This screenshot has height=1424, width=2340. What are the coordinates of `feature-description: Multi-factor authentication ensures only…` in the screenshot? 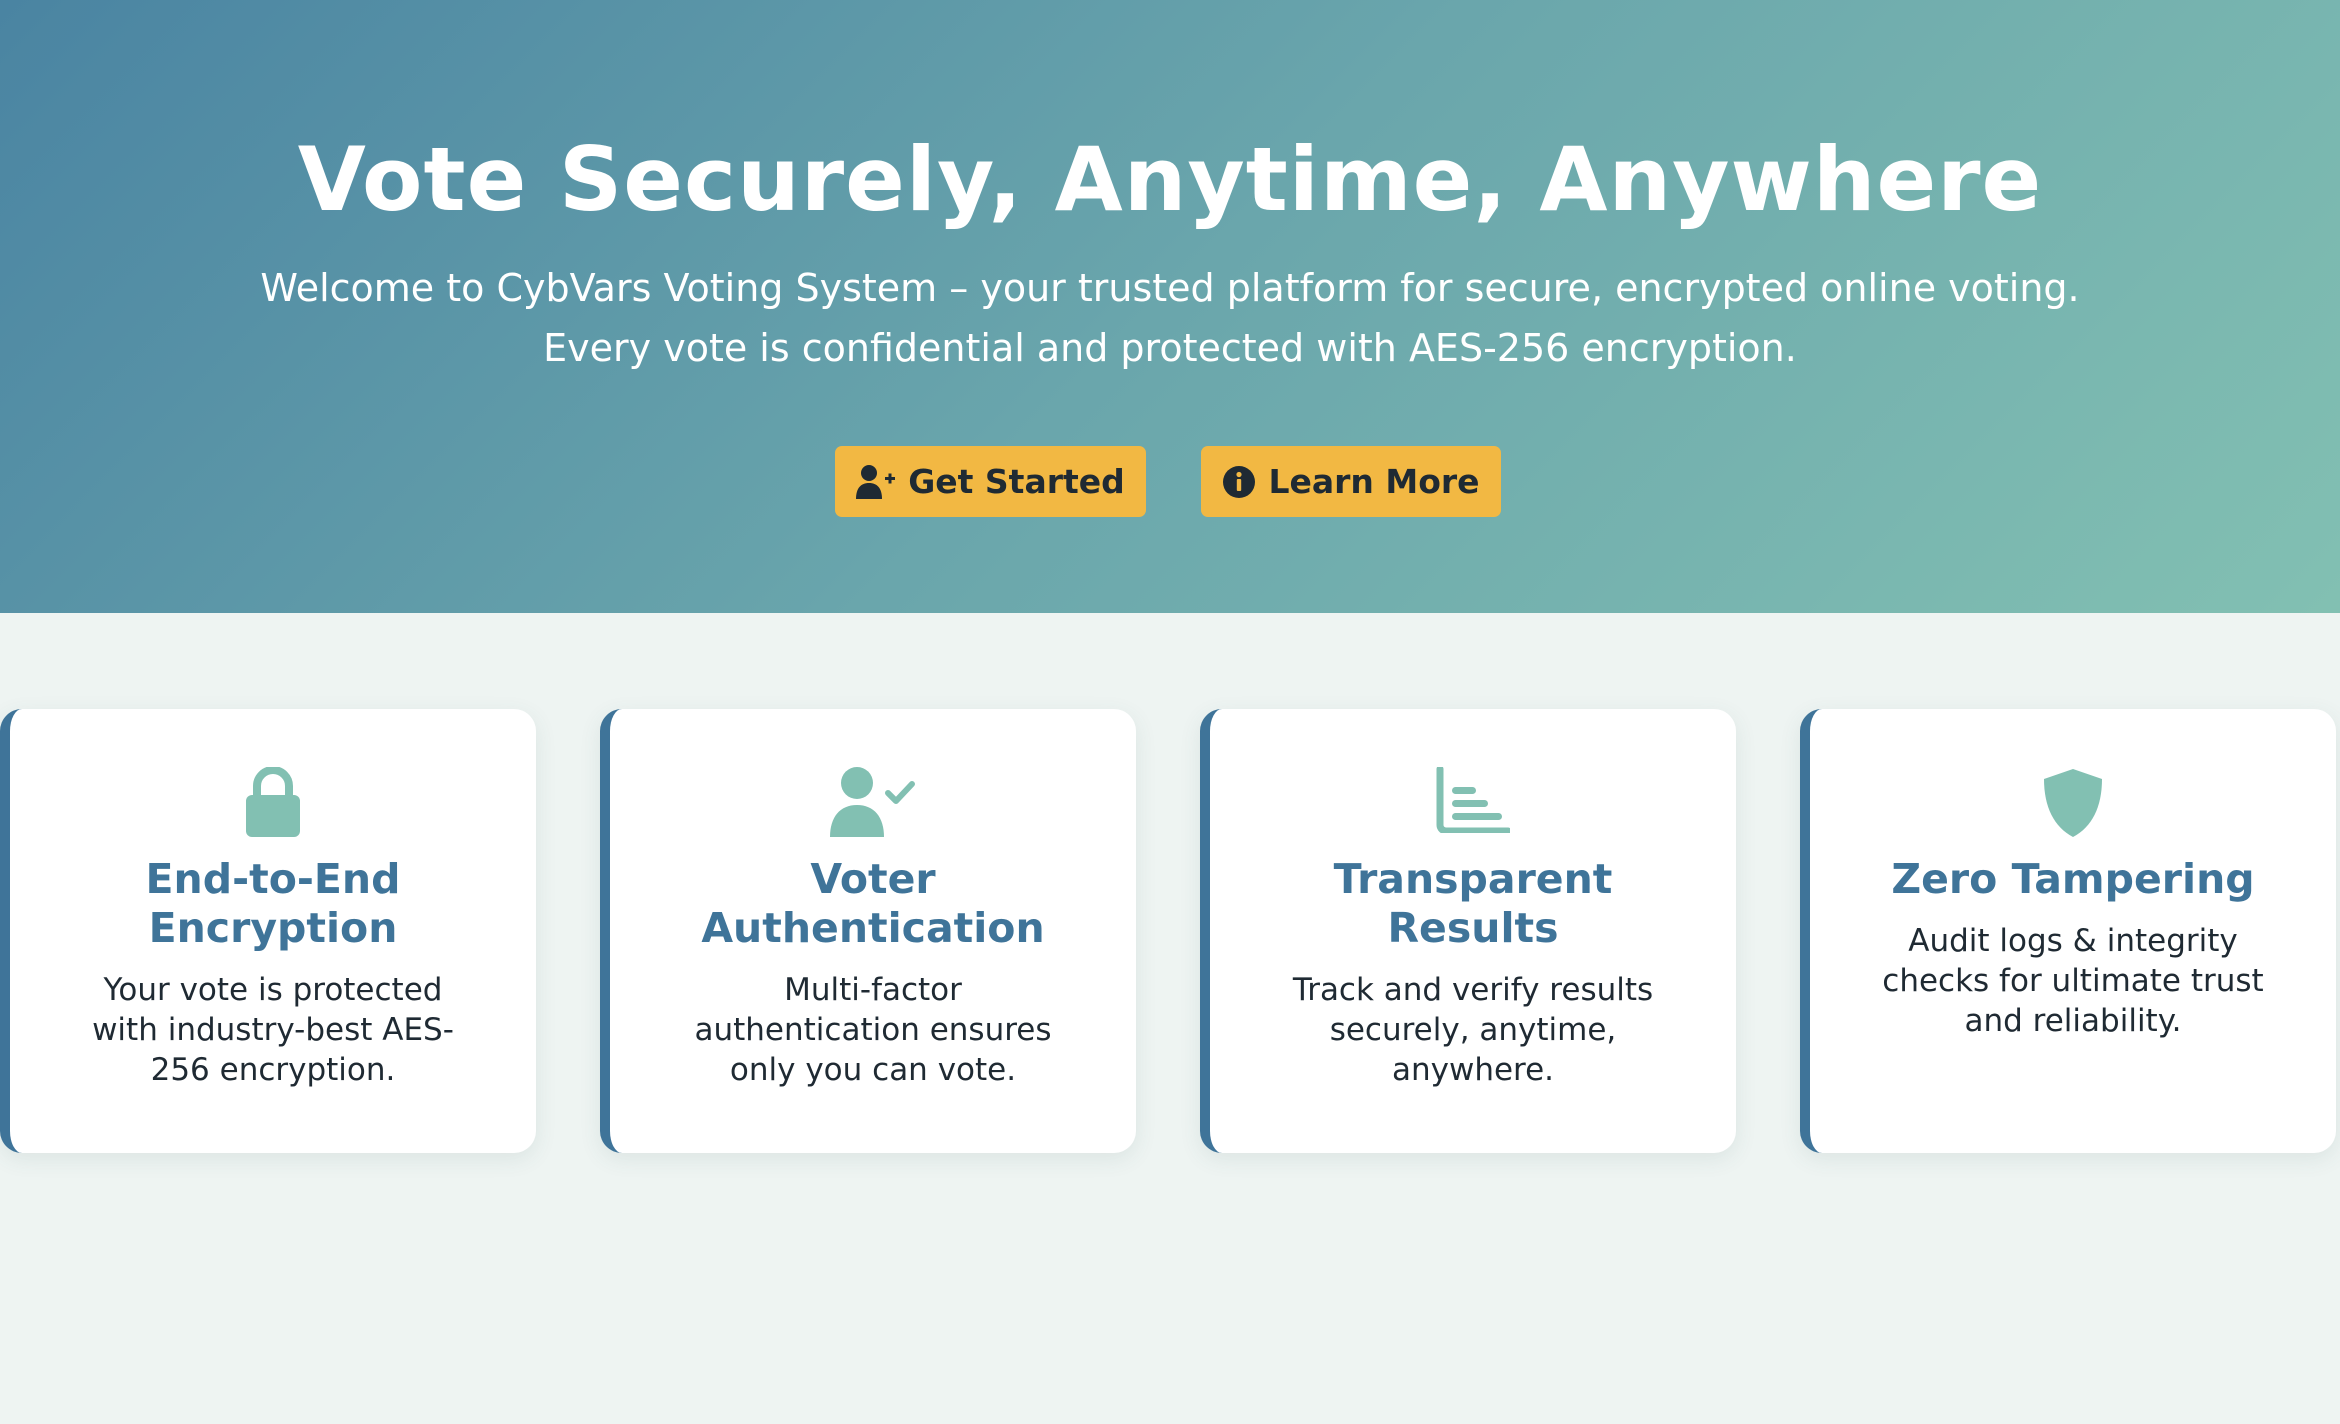 It's located at (873, 1030).